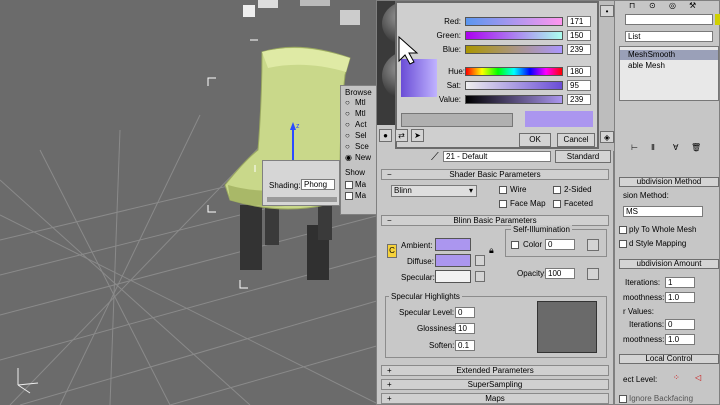  I want to click on diffuse-swatch, so click(453, 260).